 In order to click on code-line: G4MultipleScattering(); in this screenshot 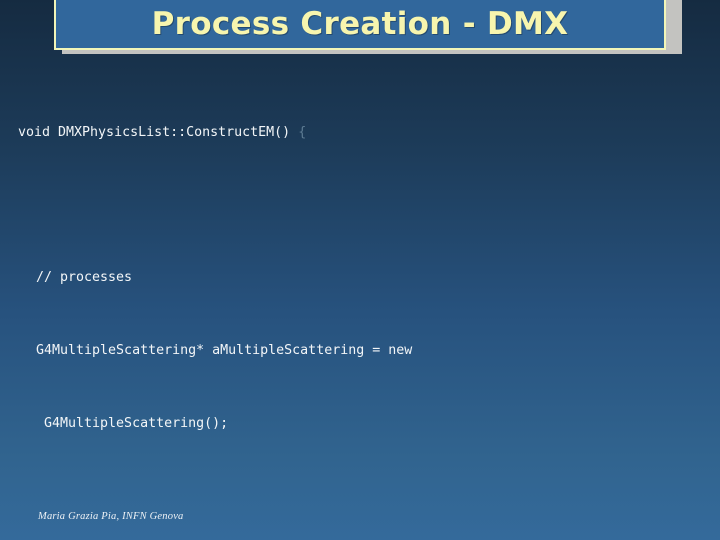, I will do `click(132, 424)`.